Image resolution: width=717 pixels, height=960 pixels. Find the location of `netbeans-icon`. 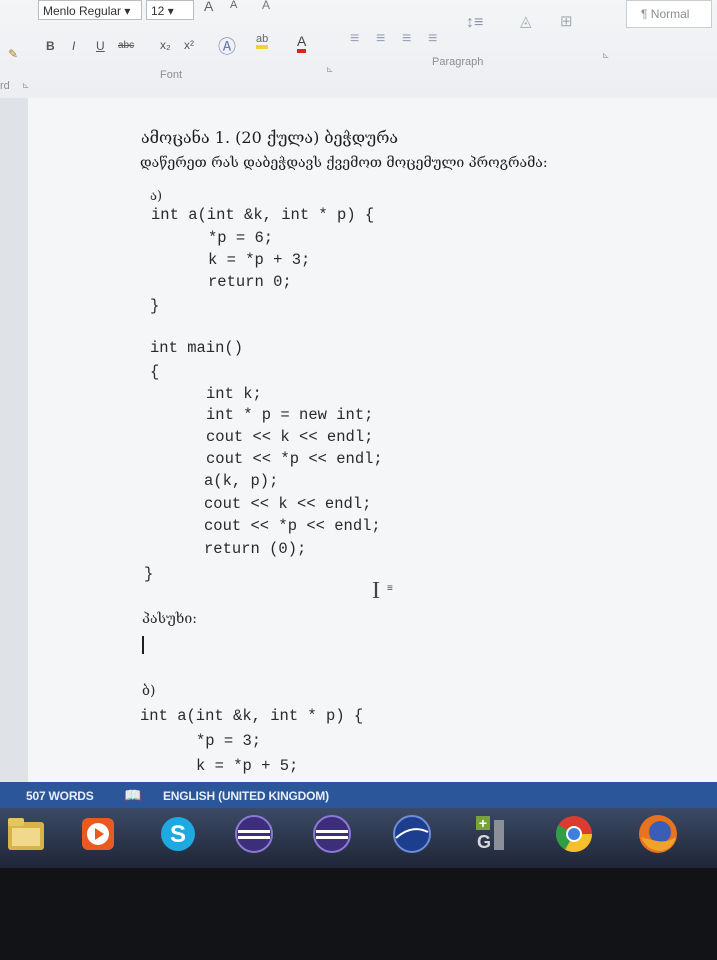

netbeans-icon is located at coordinates (412, 834).